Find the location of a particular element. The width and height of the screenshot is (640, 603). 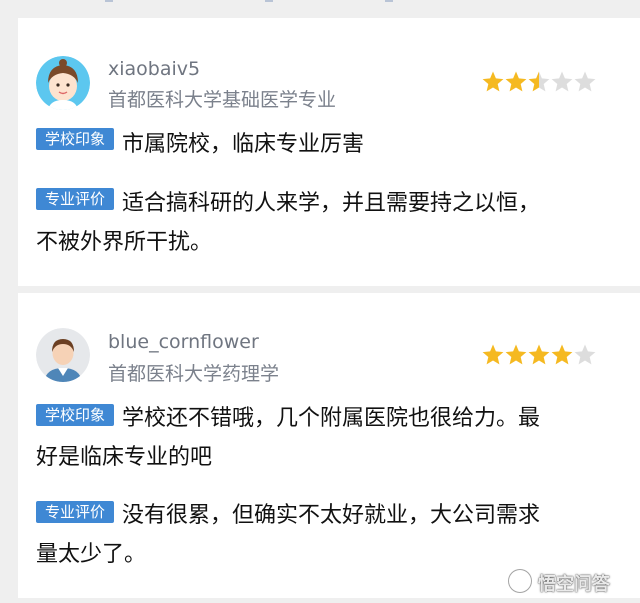

wukong-logo-icon is located at coordinates (520, 581).